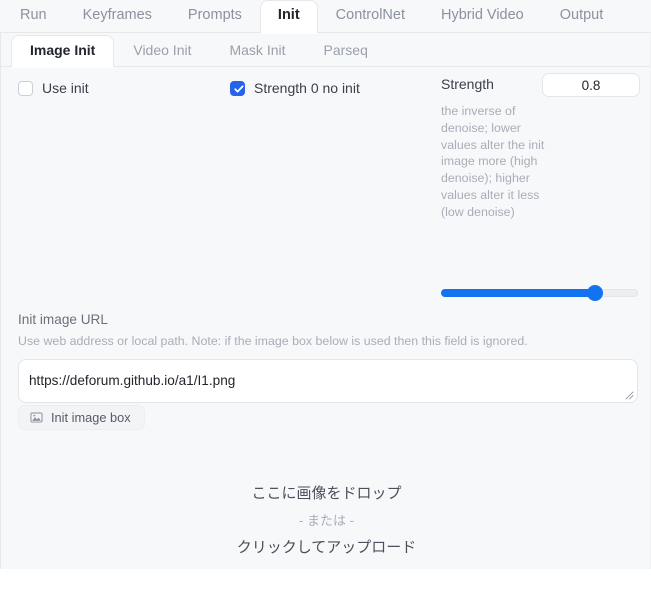 This screenshot has width=651, height=602. I want to click on tab-controlnet: ControlNet, so click(370, 16).